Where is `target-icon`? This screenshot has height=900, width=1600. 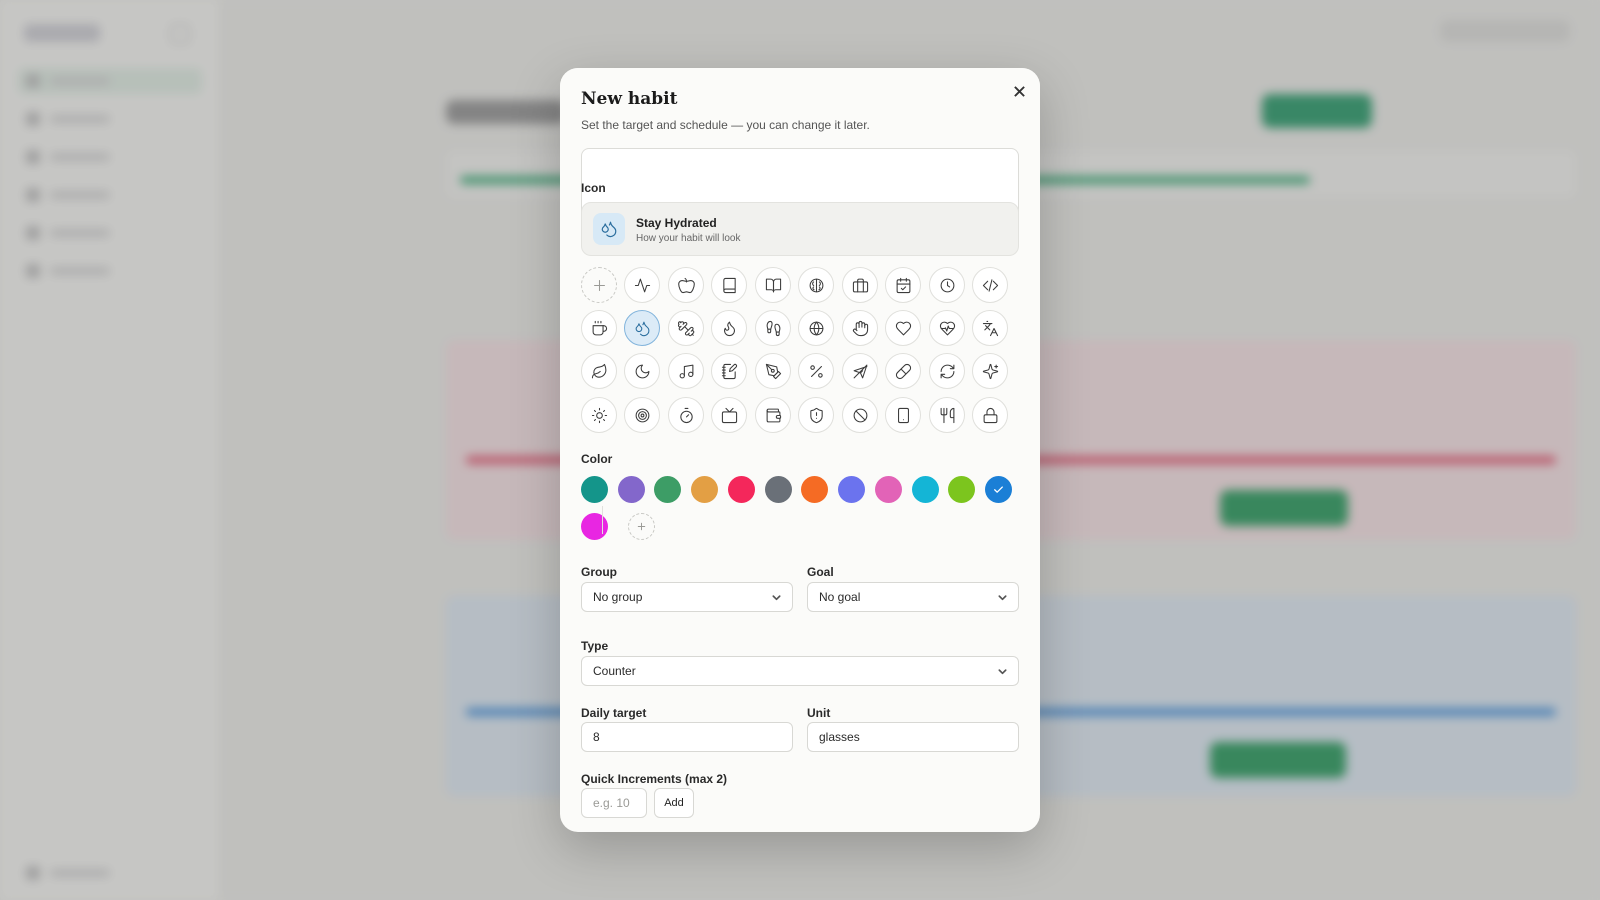
target-icon is located at coordinates (642, 415).